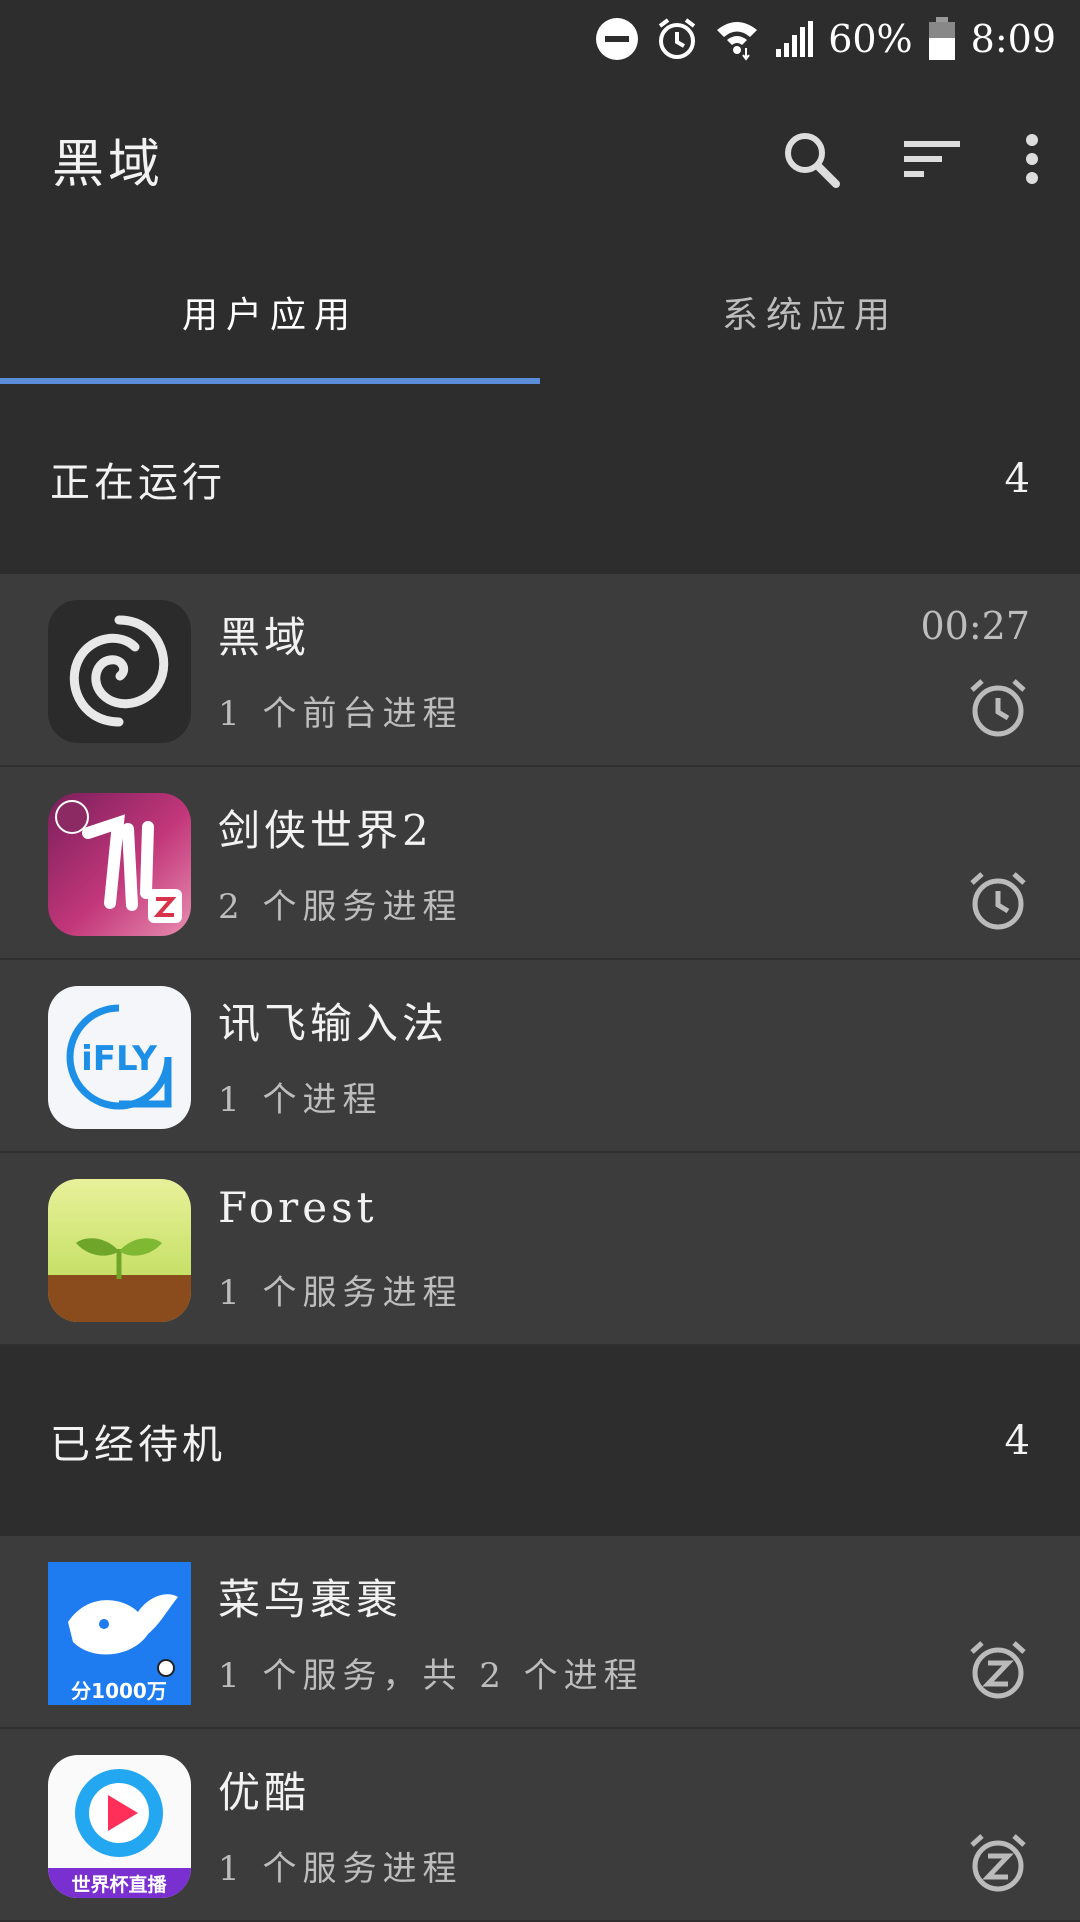  I want to click on app-row-jianxia: 剑侠世界2 2 个服务进程, so click(540, 863).